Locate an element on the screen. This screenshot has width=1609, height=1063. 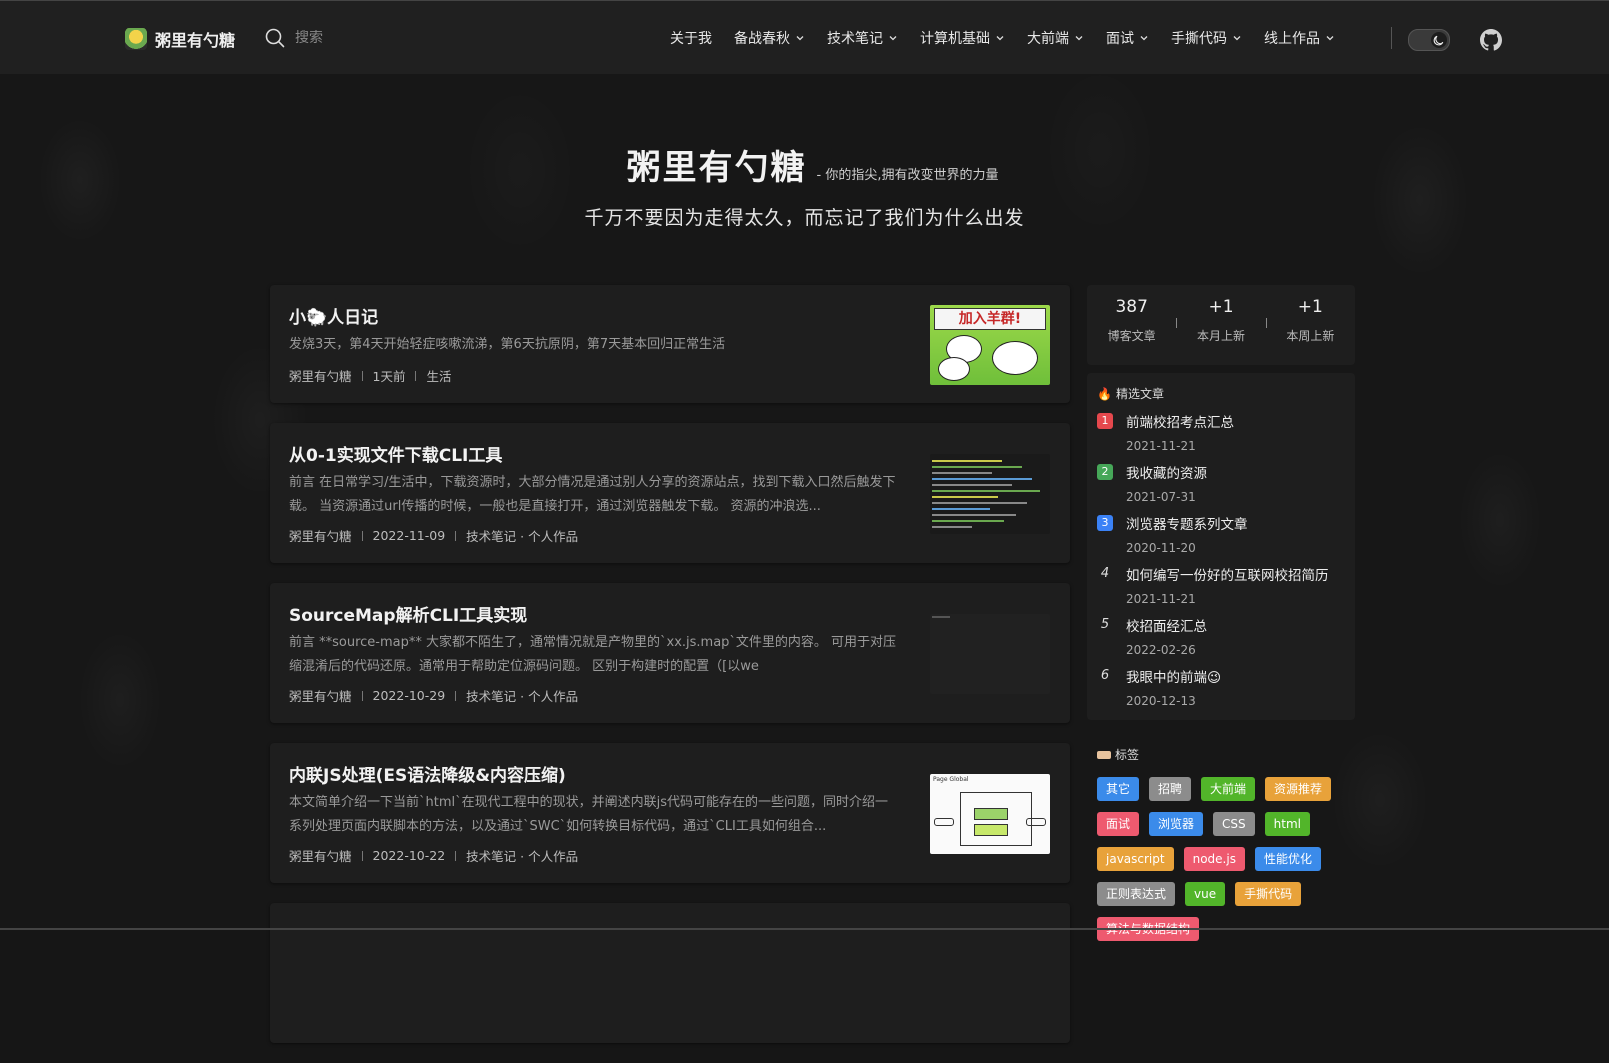
site-logo: 粥里有勺糖 is located at coordinates (180, 39).